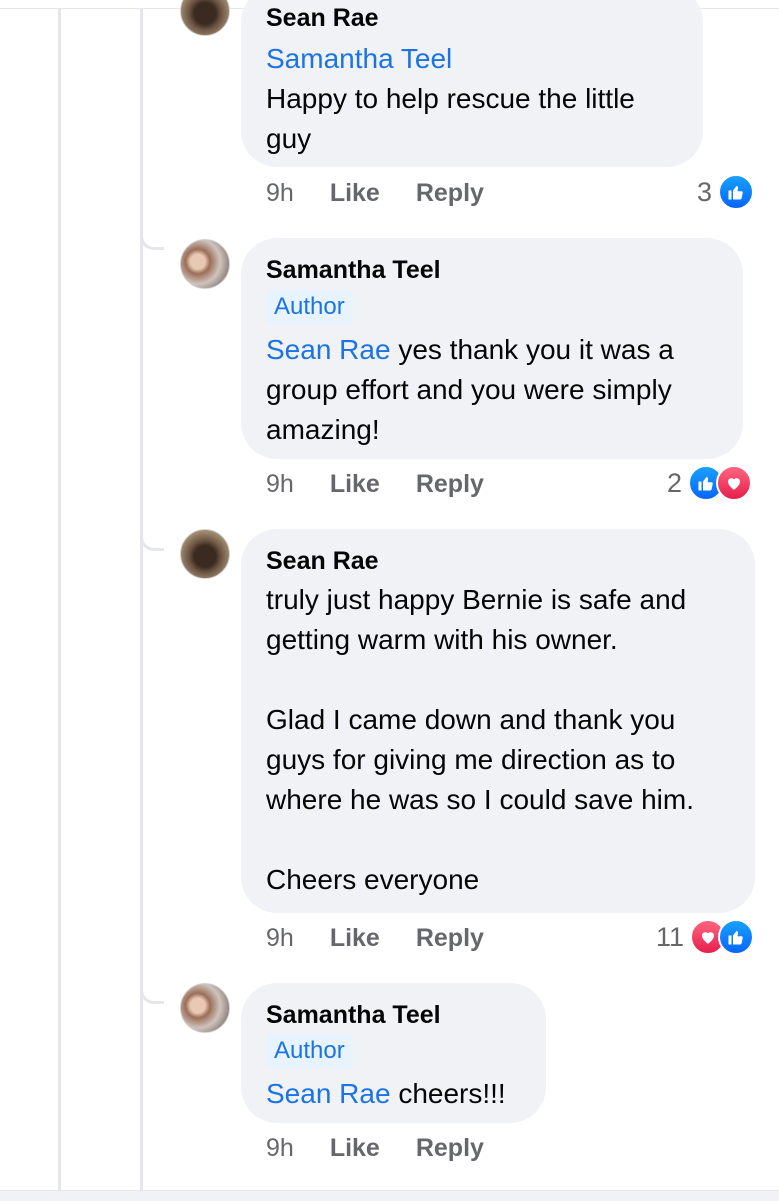 Image resolution: width=779 pixels, height=1201 pixels. I want to click on reaction-summary: 2, so click(710, 483).